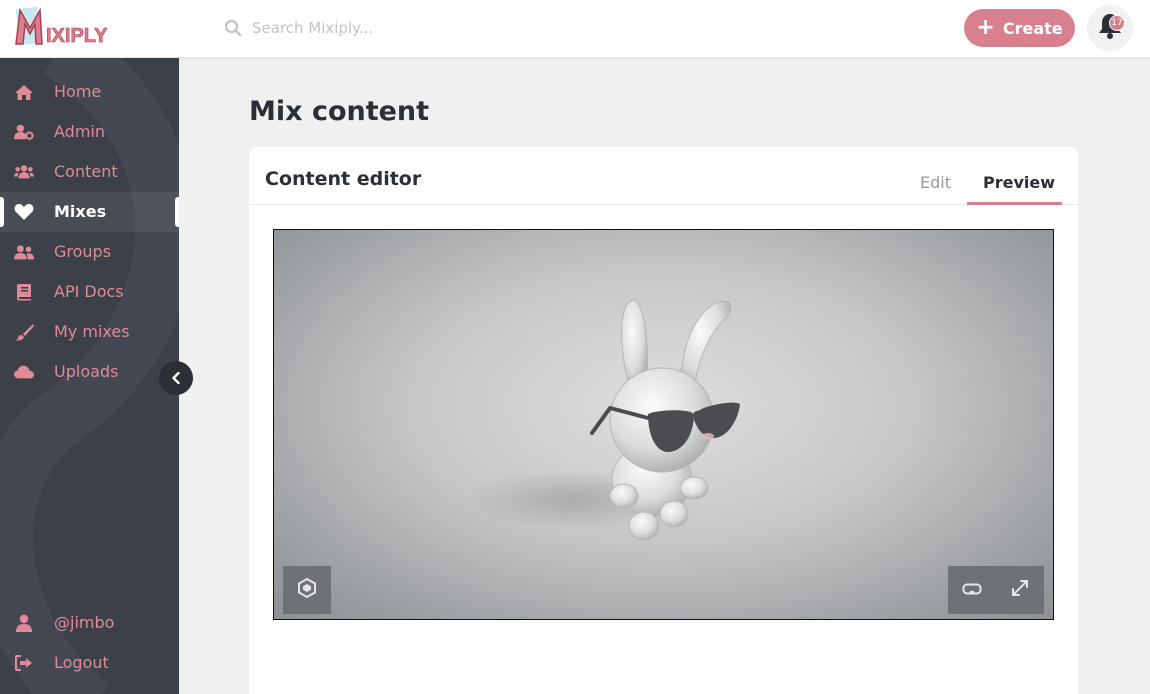  I want to click on fullscreen-icon, so click(1020, 590).